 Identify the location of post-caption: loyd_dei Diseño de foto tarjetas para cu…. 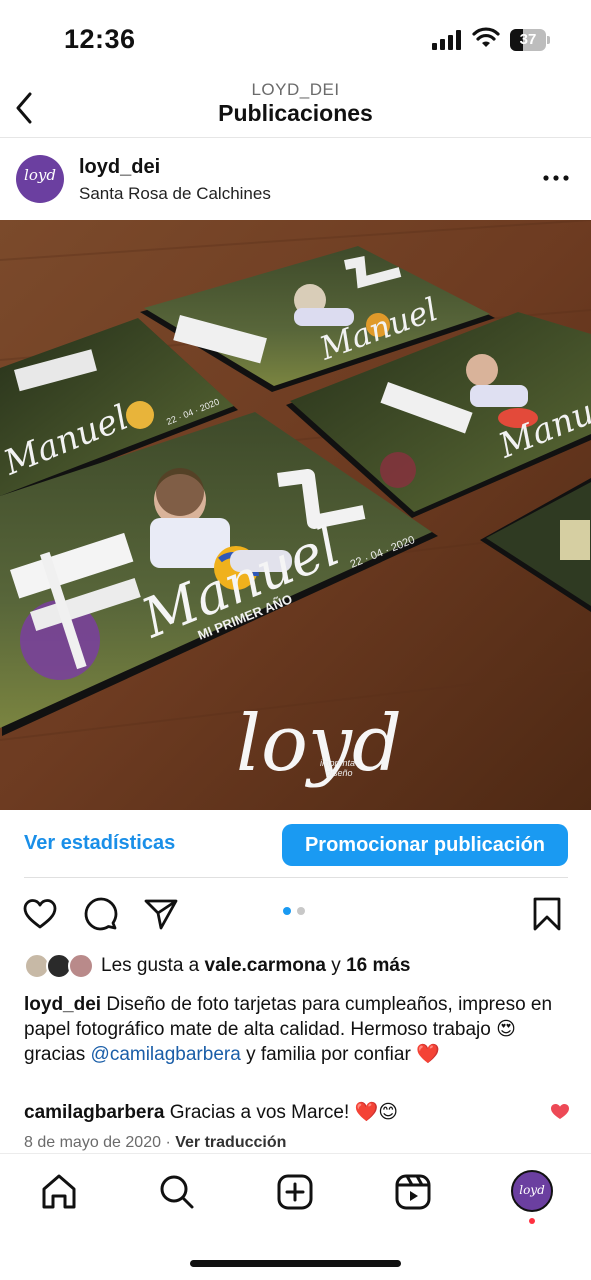
(298, 1029).